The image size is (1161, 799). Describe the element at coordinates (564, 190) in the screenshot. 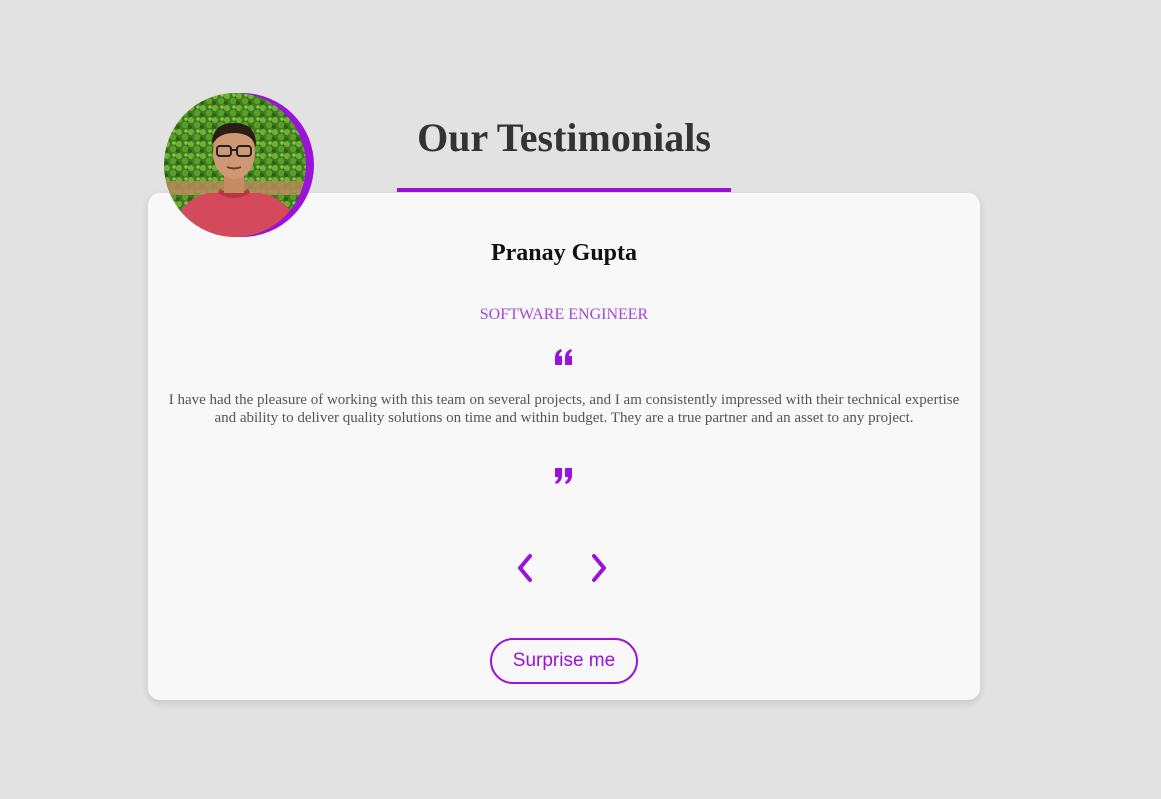

I see `title-underline` at that location.